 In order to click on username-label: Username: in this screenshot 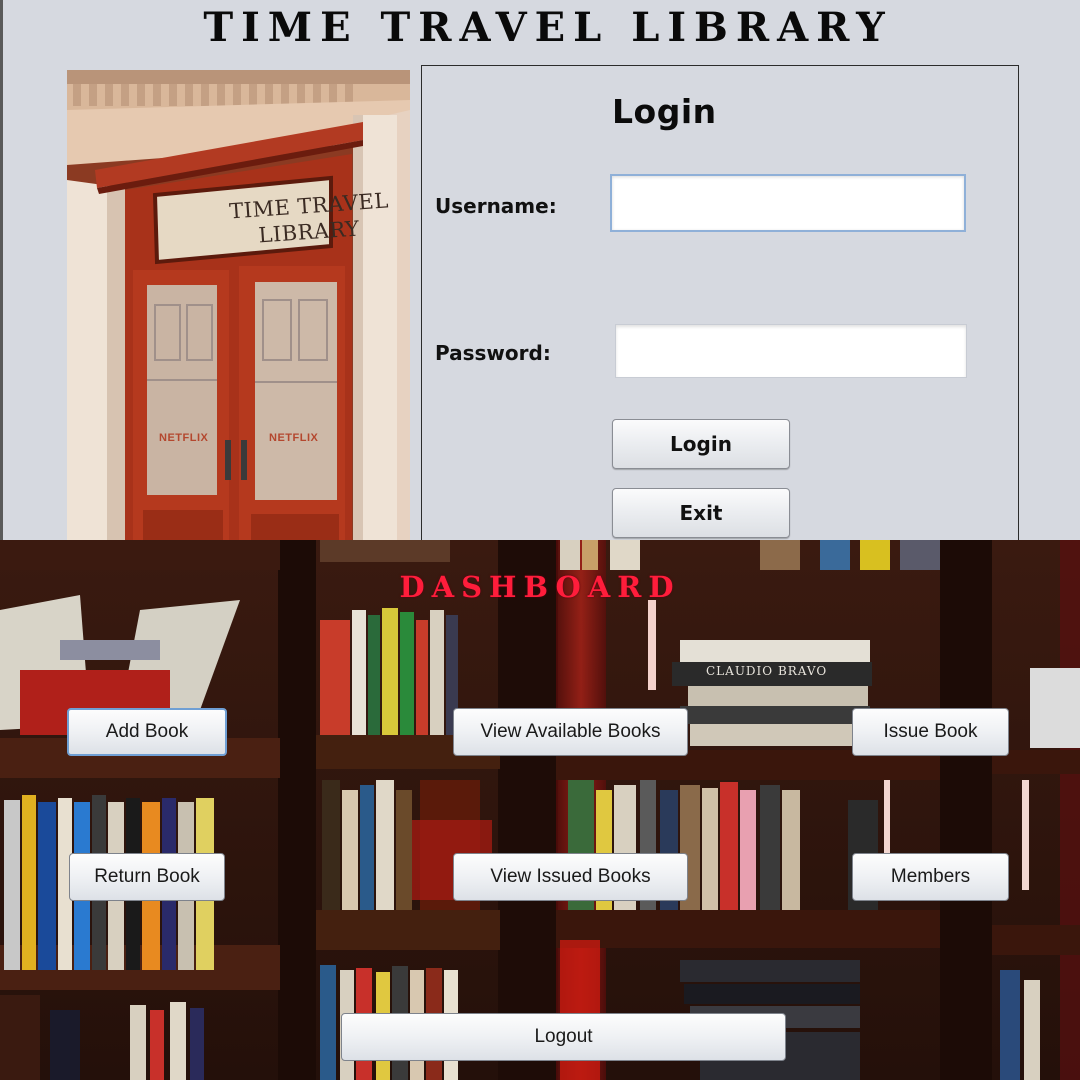, I will do `click(496, 206)`.